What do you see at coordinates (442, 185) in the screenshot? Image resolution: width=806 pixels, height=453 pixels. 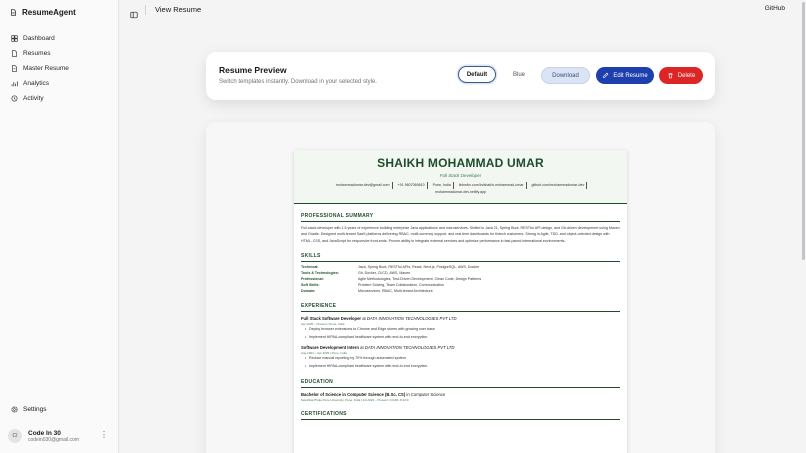 I see `contact-location: Pune, India` at bounding box center [442, 185].